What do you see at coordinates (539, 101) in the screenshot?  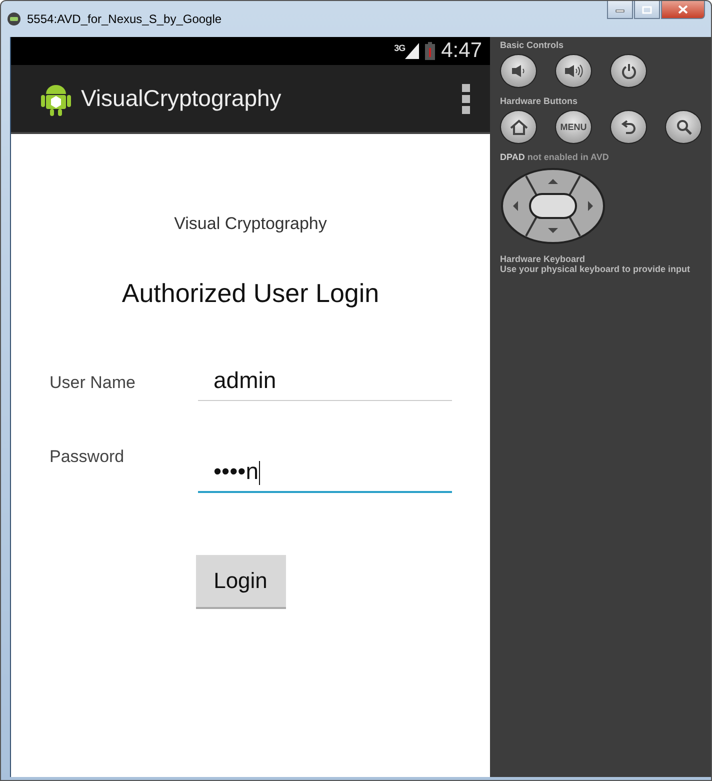 I see `section-label: Hardware Buttons` at bounding box center [539, 101].